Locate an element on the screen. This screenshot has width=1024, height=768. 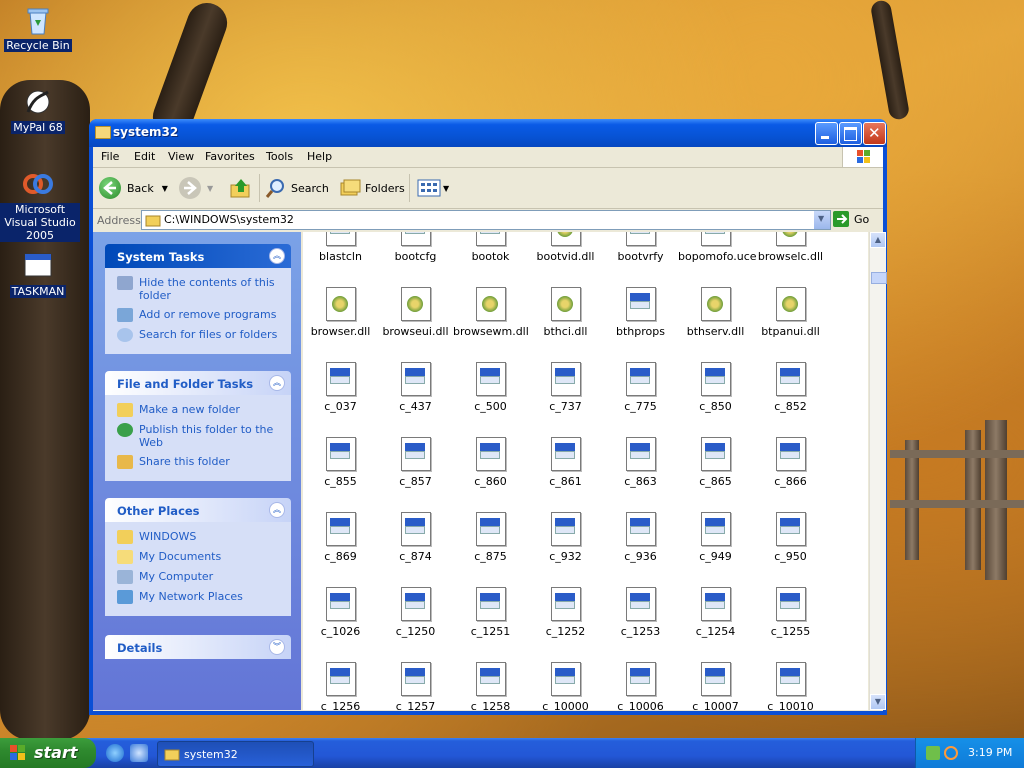
file-item: c_437 is located at coordinates (415, 387).